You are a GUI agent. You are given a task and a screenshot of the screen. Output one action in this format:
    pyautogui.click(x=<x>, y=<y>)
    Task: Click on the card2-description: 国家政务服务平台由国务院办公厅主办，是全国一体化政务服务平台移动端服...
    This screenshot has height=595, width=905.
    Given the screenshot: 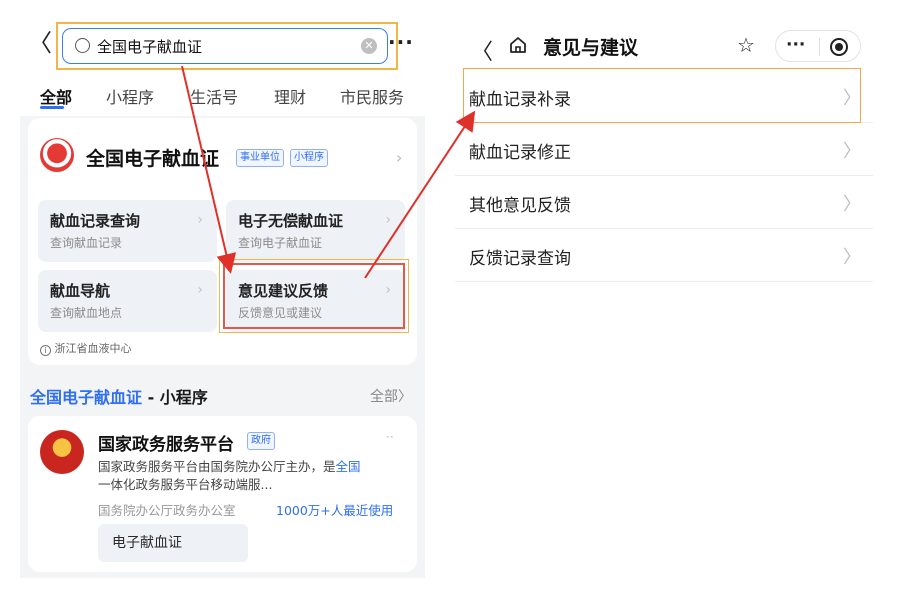 What is the action you would take?
    pyautogui.click(x=250, y=476)
    